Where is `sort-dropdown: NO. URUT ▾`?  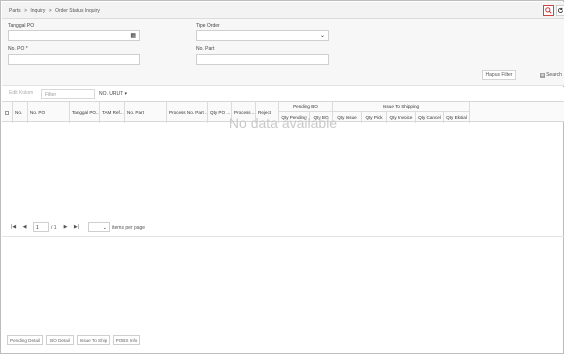
sort-dropdown: NO. URUT ▾ is located at coordinates (113, 94).